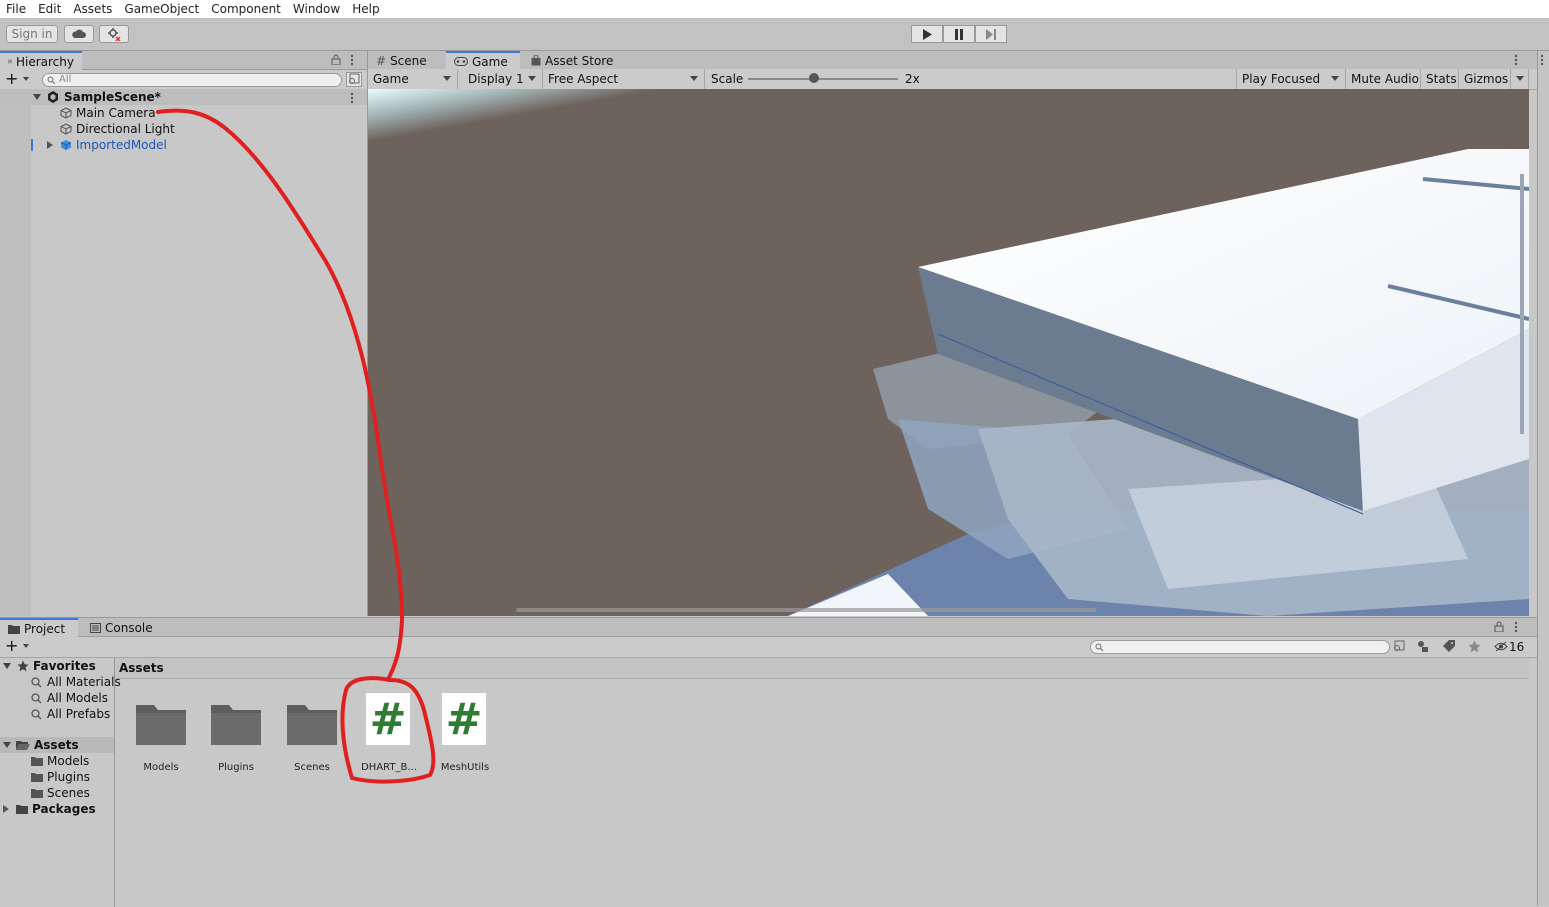 The width and height of the screenshot is (1549, 907). I want to click on menu-edit: Edit, so click(49, 9).